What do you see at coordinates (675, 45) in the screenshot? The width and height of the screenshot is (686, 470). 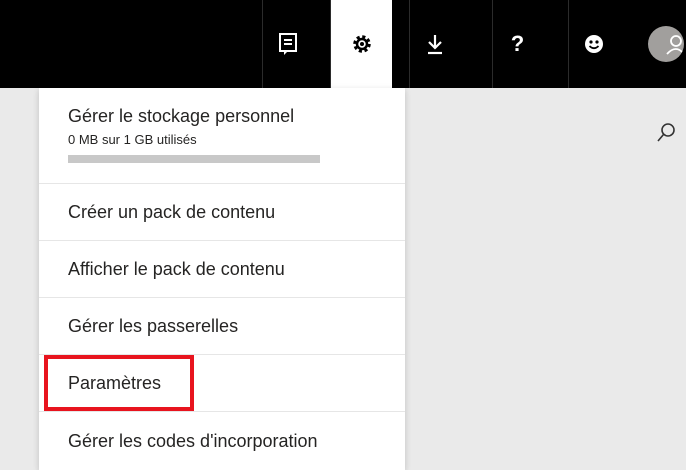 I see `user-avatar-icon` at bounding box center [675, 45].